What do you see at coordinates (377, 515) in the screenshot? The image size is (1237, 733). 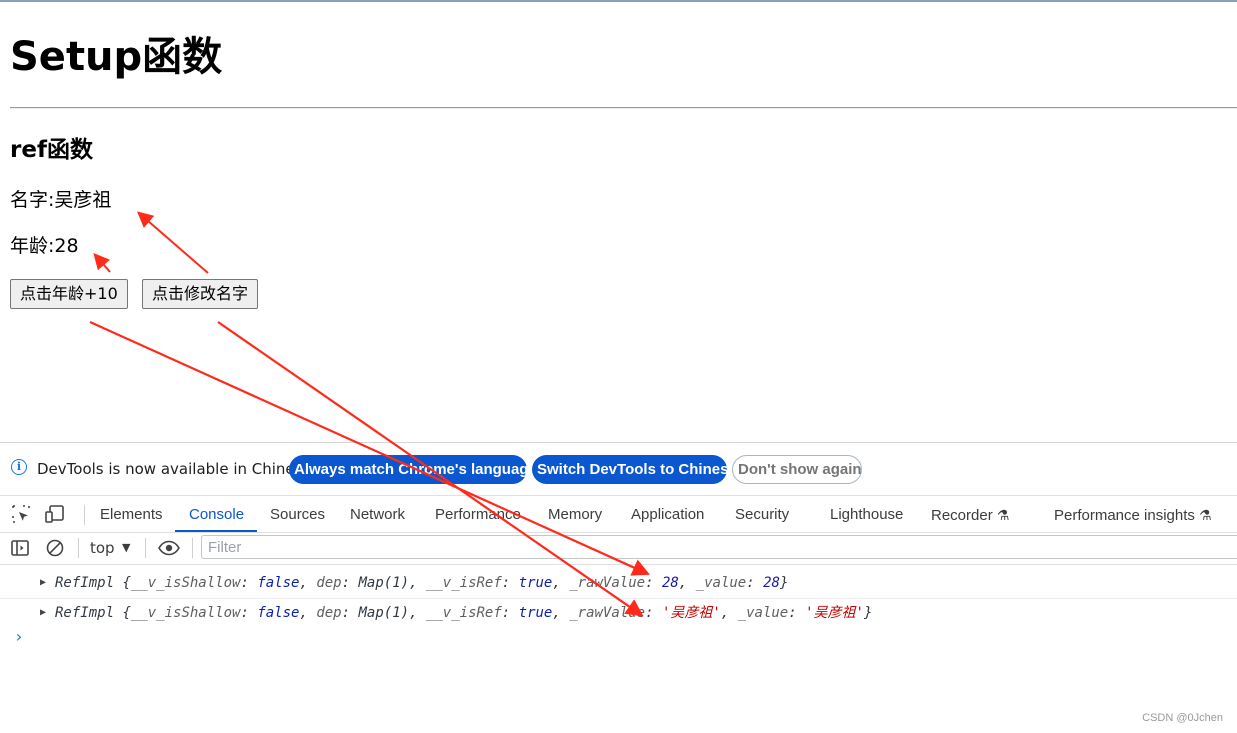 I see `tab-network: Network` at bounding box center [377, 515].